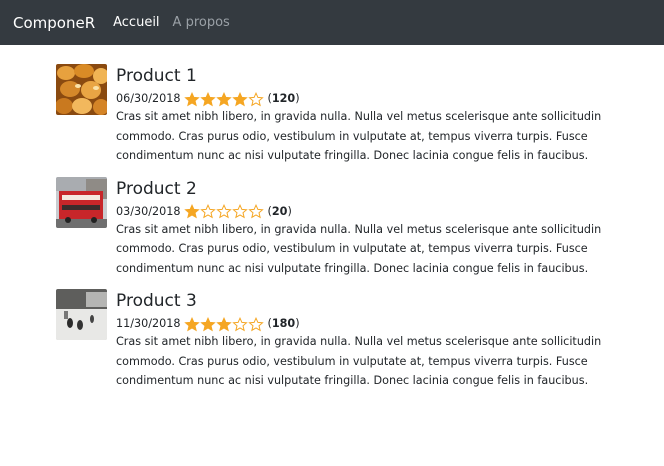  I want to click on rating-count-value: 20, so click(279, 211).